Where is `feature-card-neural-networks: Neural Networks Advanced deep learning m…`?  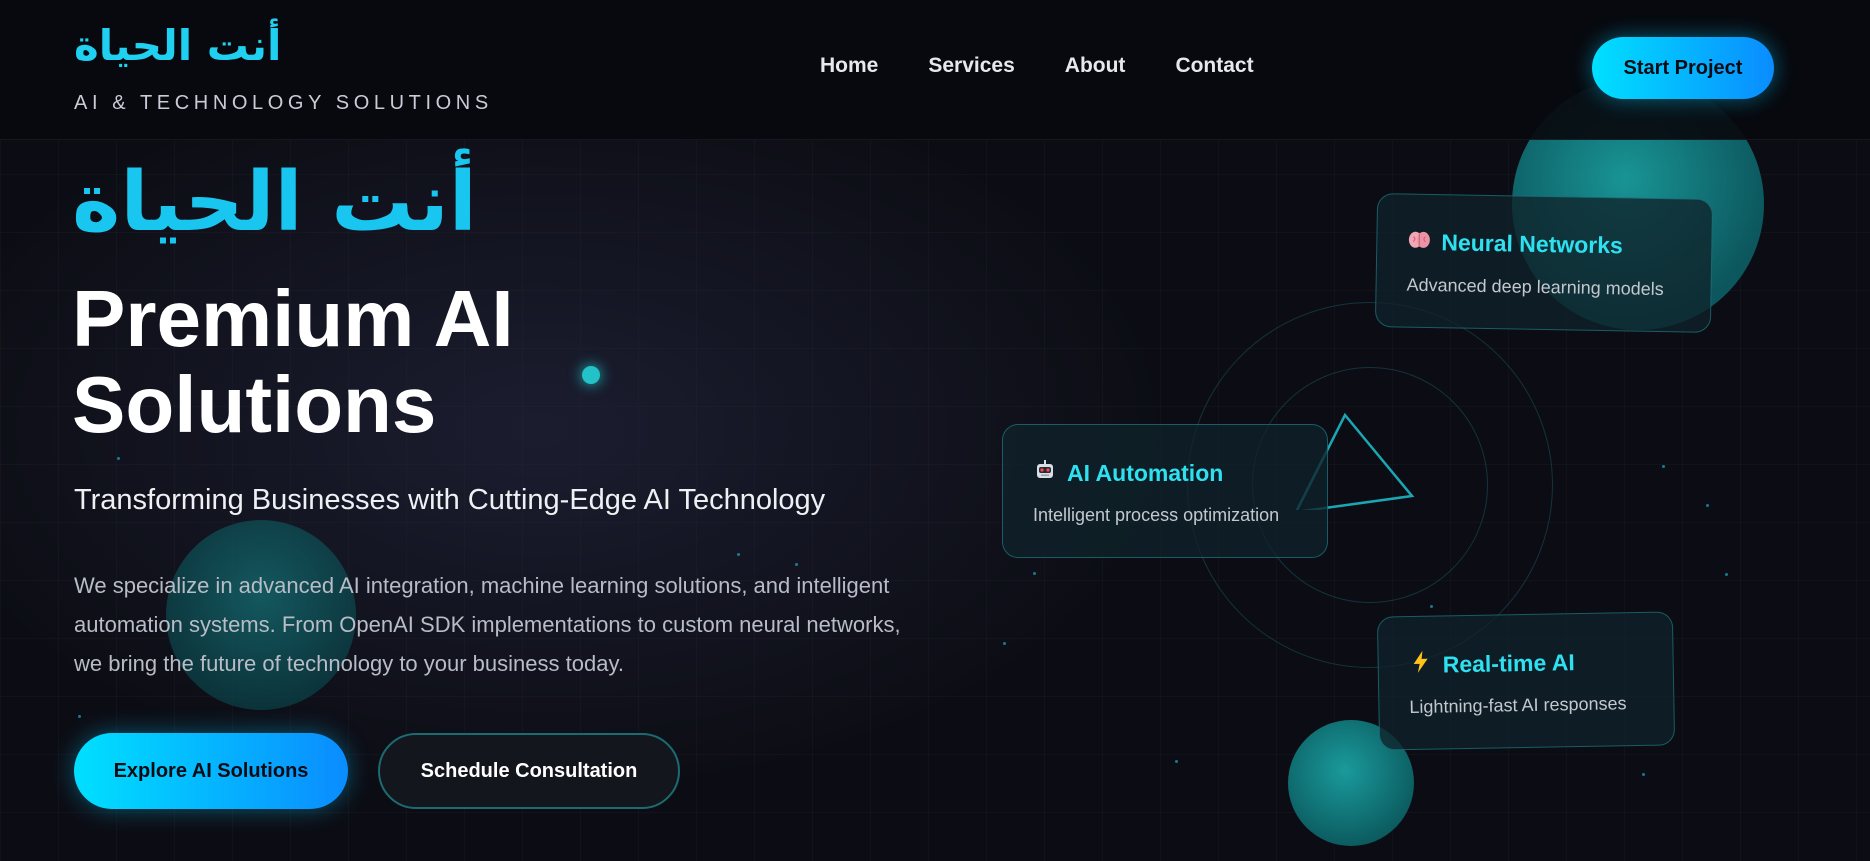 feature-card-neural-networks: Neural Networks Advanced deep learning m… is located at coordinates (1544, 263).